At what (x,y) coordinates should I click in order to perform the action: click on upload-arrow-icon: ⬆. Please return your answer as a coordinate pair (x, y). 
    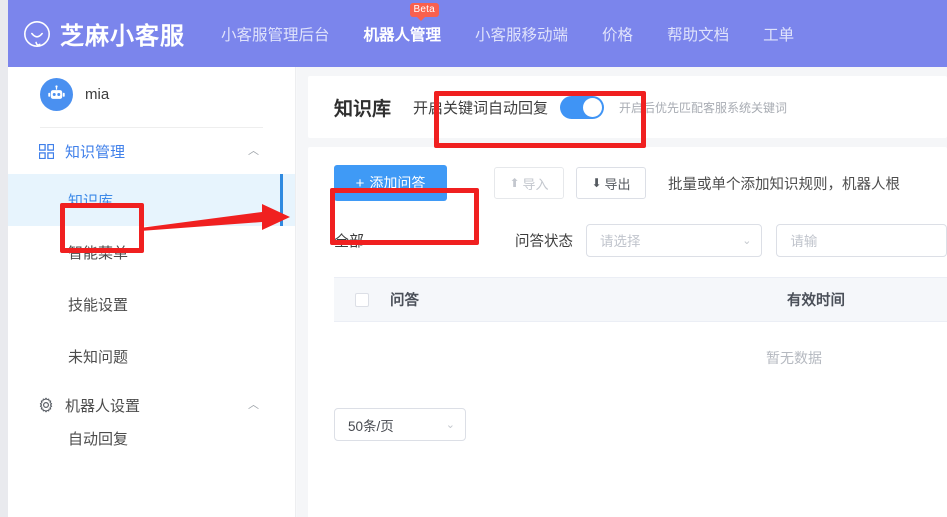
    Looking at the image, I should click on (514, 183).